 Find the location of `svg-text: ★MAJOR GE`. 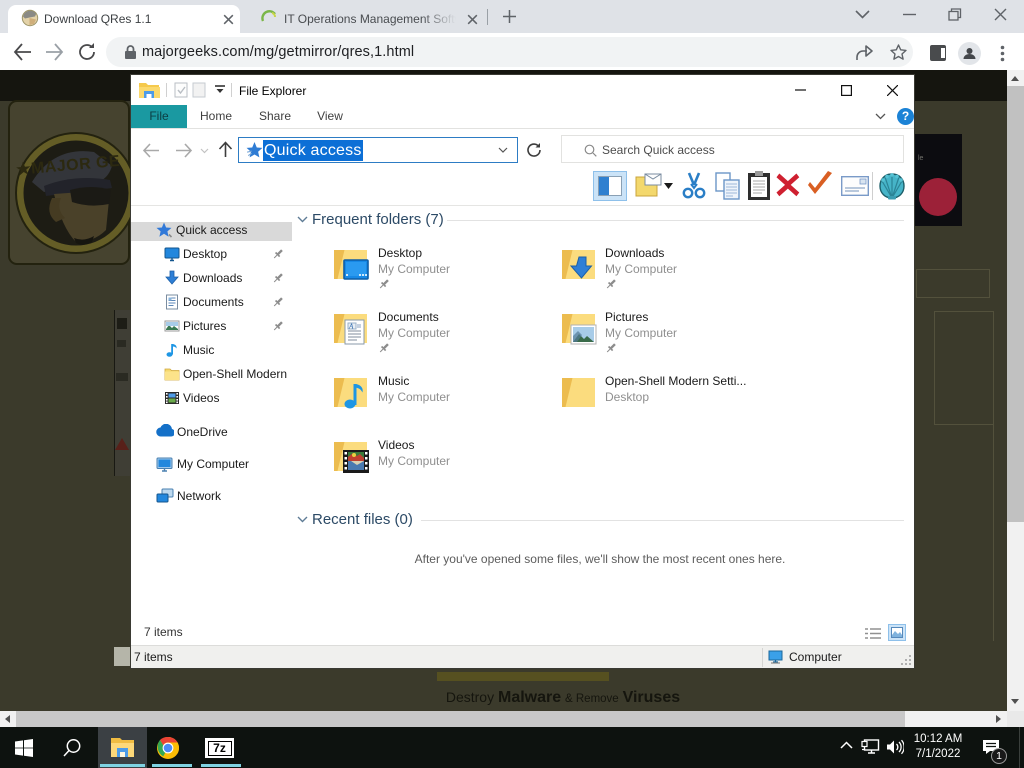

svg-text: ★MAJOR GE is located at coordinates (68, 166).